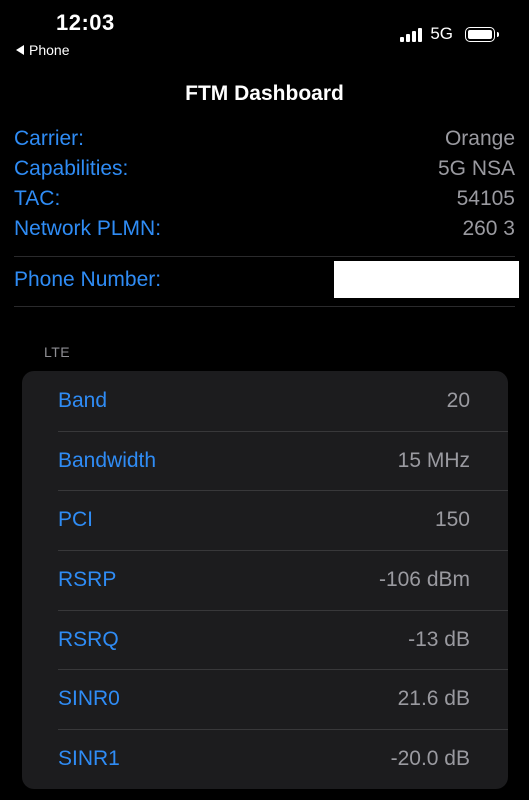 The width and height of the screenshot is (529, 800). Describe the element at coordinates (87, 579) in the screenshot. I see `lte-row-label: RSRP` at that location.